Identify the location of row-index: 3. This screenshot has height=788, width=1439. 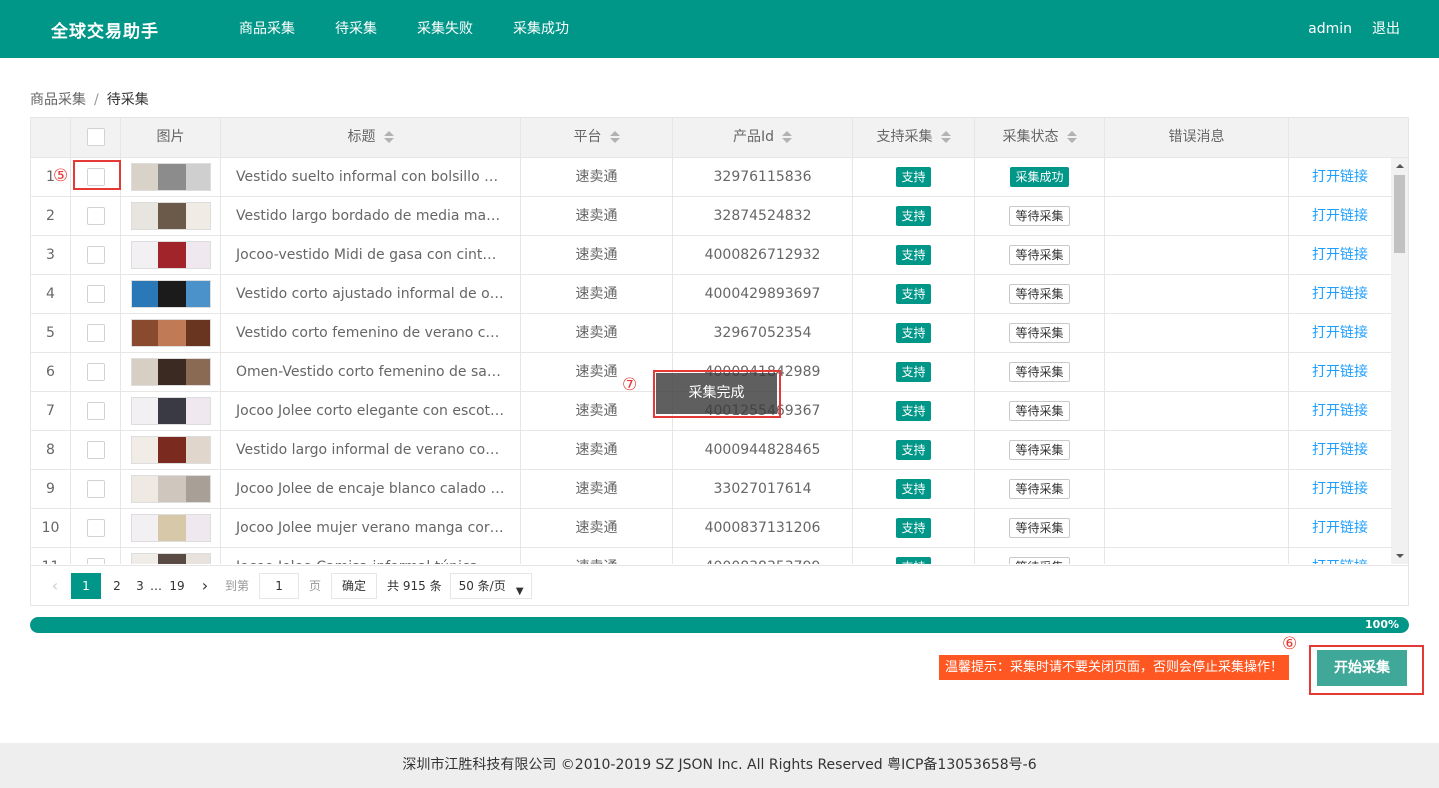
(51, 255).